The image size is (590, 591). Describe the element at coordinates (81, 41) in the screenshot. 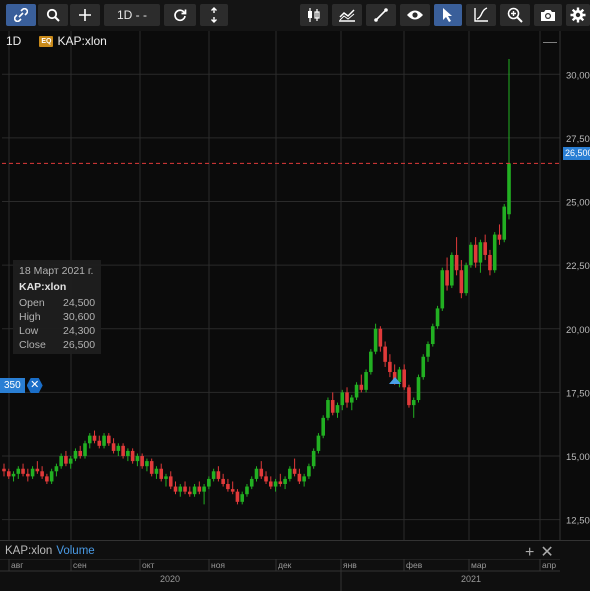

I see `symbol-label: KAP:xlon` at that location.